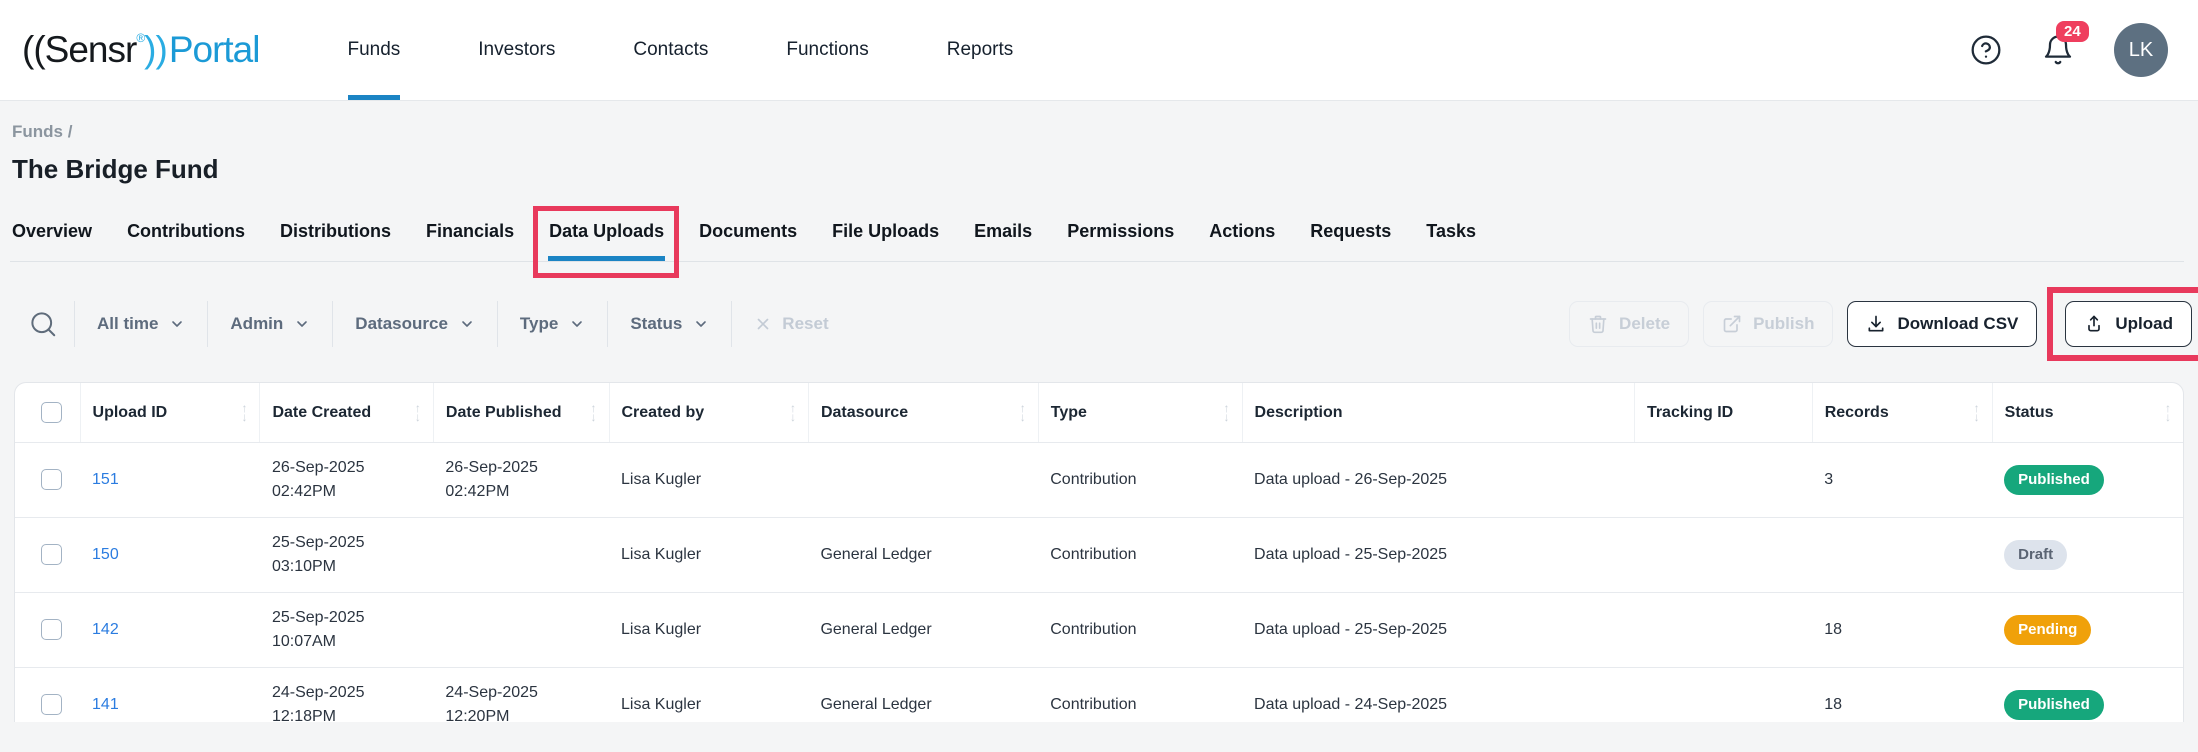 The height and width of the screenshot is (752, 2198). I want to click on nav-item-reports: Reports, so click(980, 50).